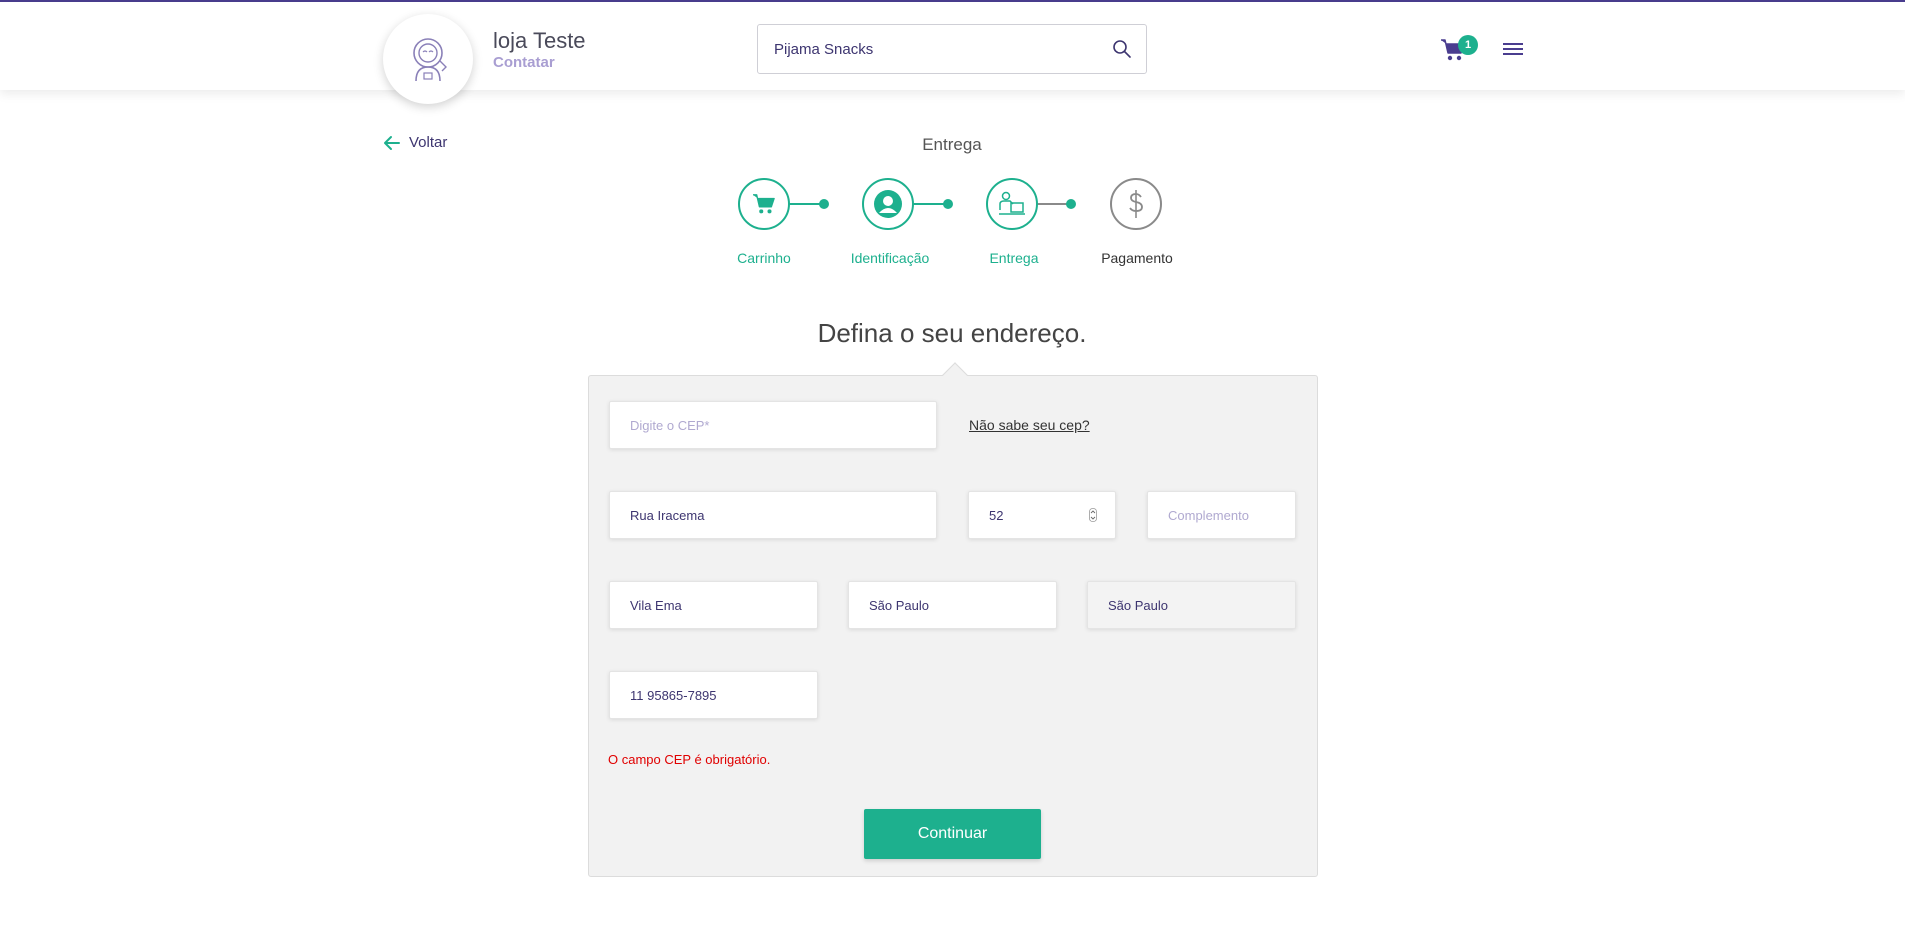 This screenshot has height=930, width=1905. I want to click on state-field, so click(1191, 605).